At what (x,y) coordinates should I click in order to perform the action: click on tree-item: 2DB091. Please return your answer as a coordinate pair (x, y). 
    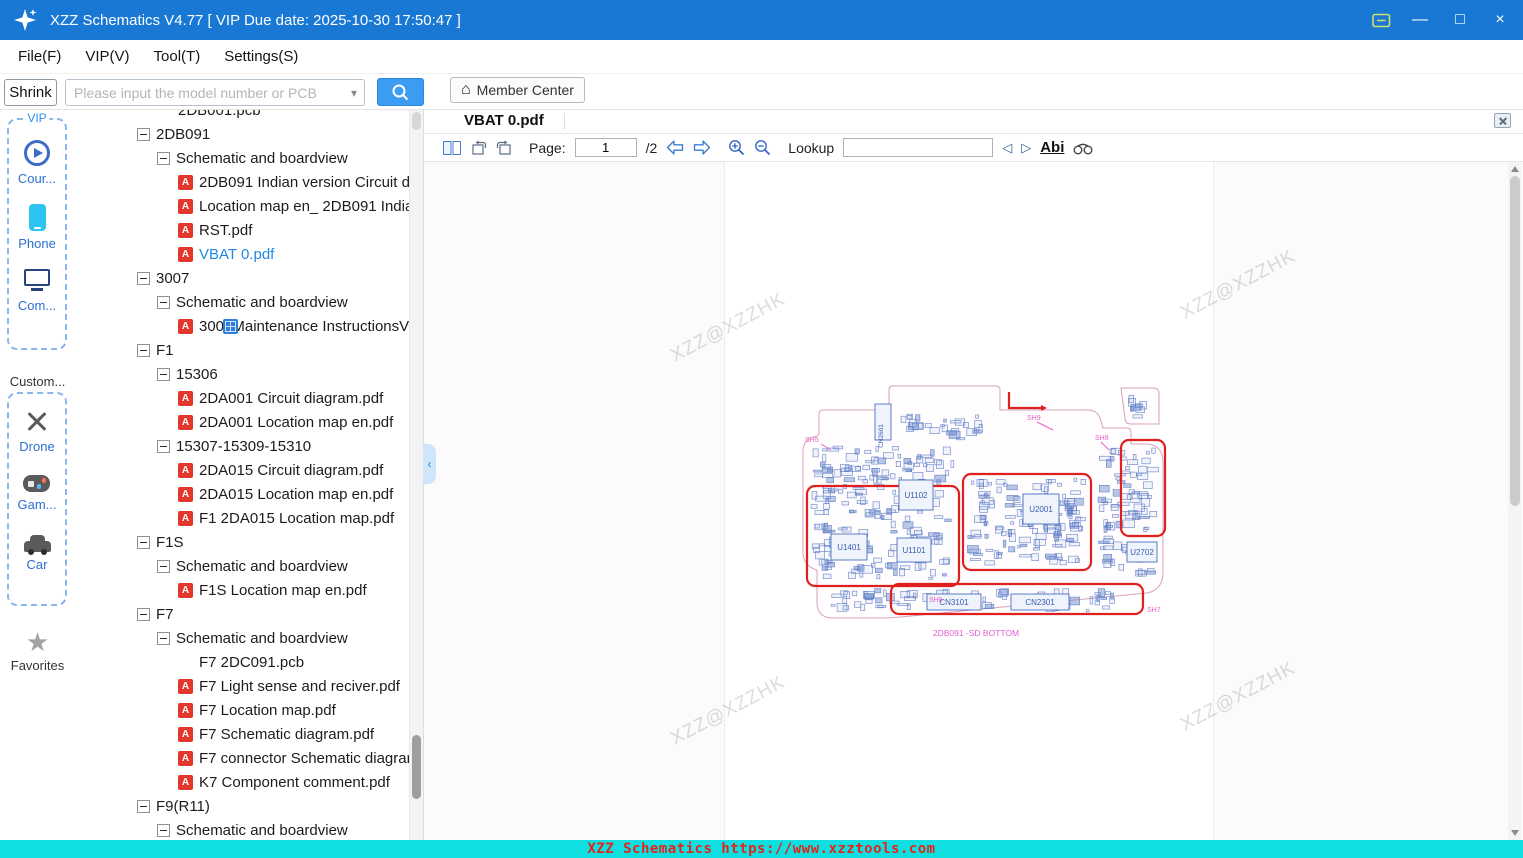
    Looking at the image, I should click on (242, 134).